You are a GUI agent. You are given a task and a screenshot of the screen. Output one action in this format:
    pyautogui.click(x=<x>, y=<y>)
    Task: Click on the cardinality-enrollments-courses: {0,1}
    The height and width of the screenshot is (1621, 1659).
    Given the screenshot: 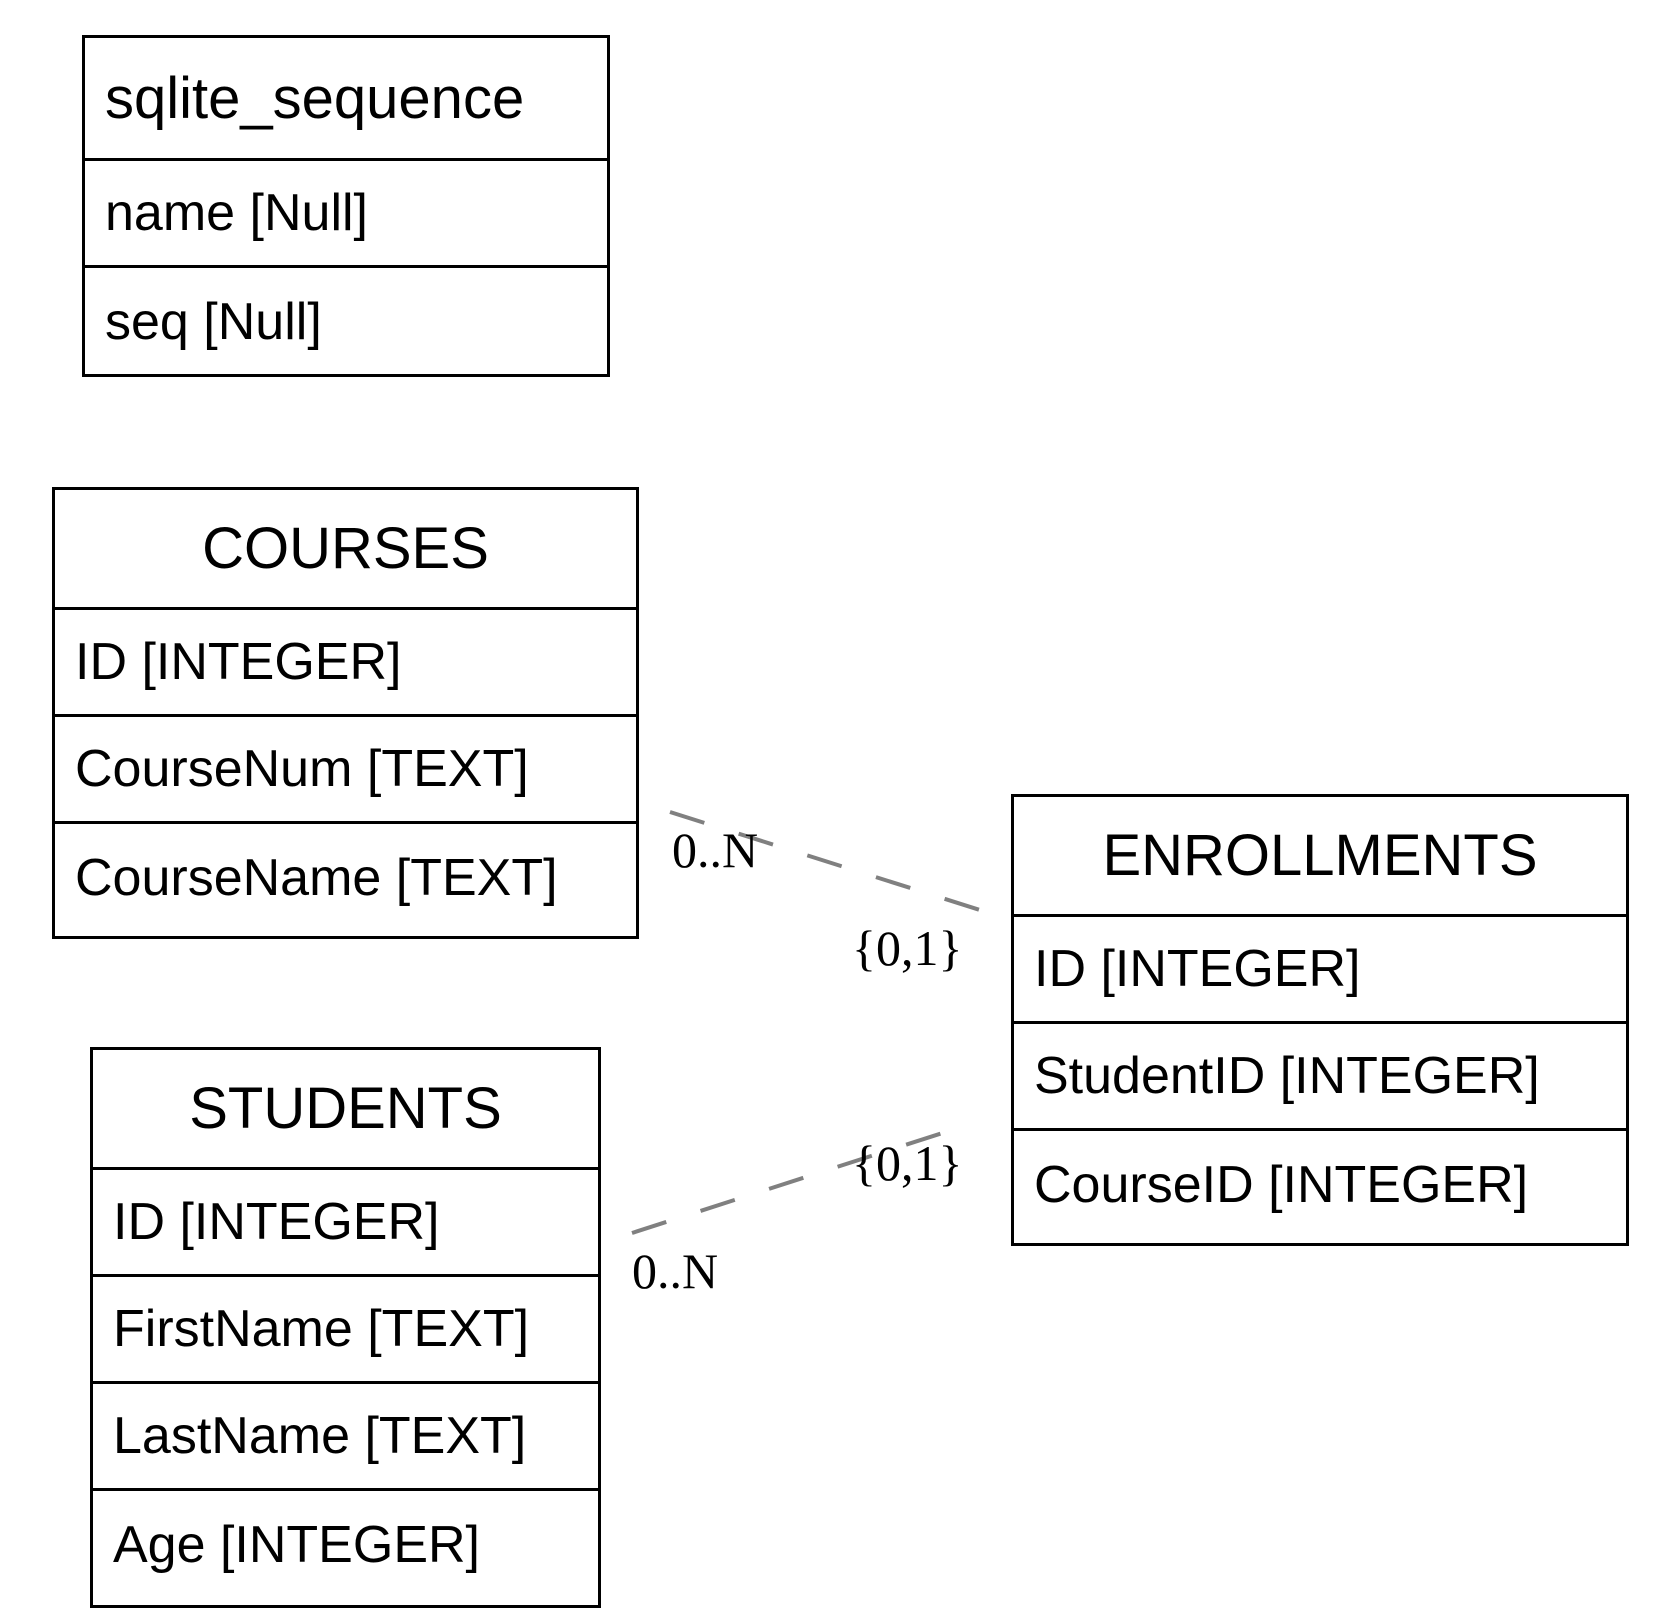 What is the action you would take?
    pyautogui.click(x=907, y=948)
    